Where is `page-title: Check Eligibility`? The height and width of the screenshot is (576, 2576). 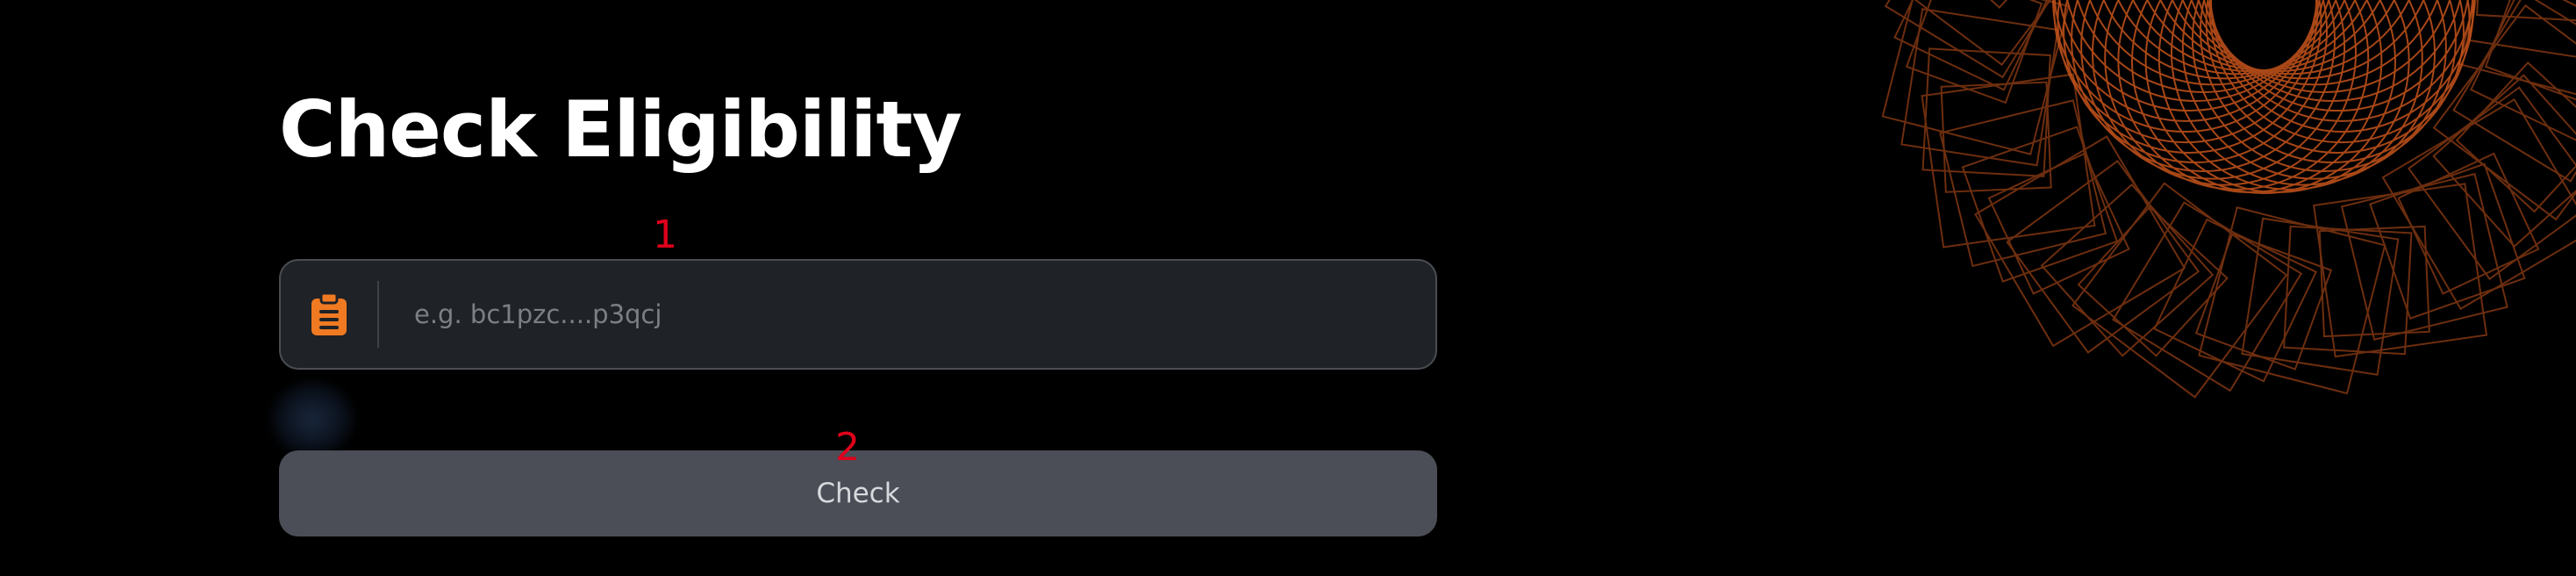 page-title: Check Eligibility is located at coordinates (620, 129).